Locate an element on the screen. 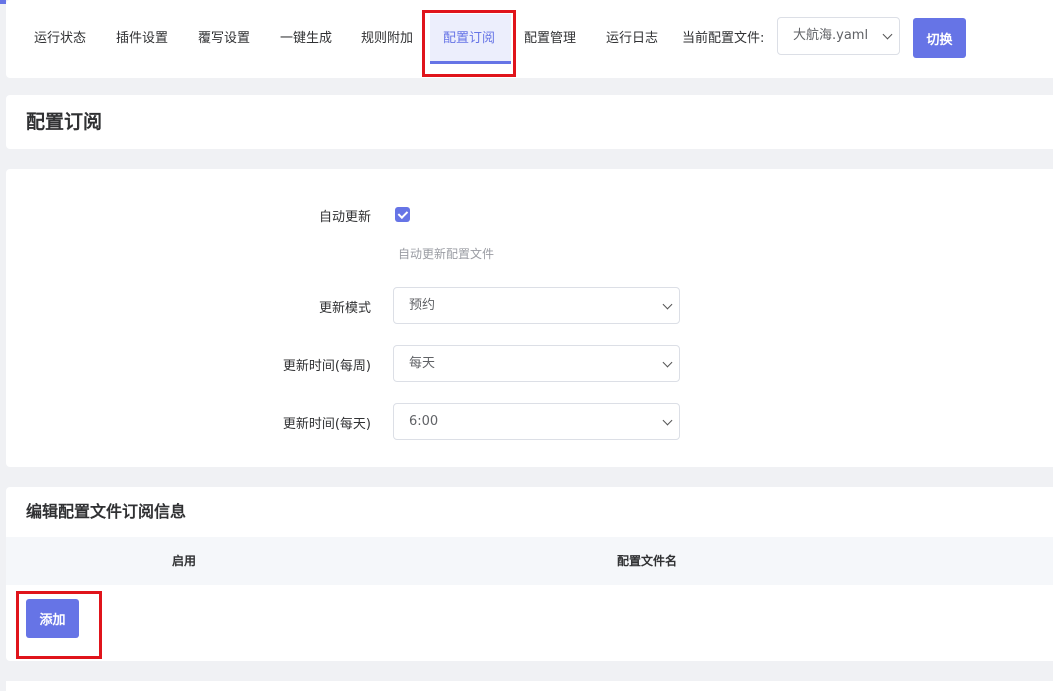 This screenshot has height=691, width=1053. tab-plugin-settings: 插件设置 is located at coordinates (142, 39).